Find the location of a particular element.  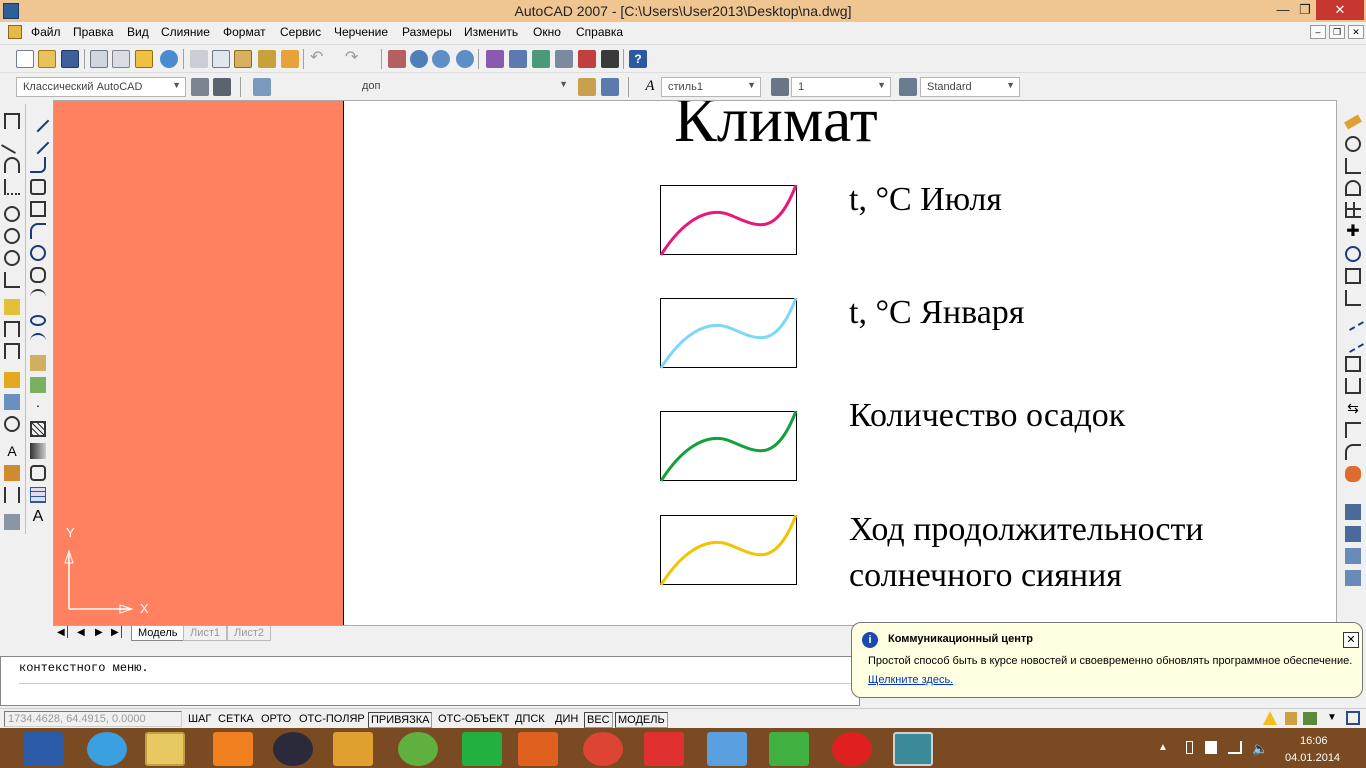

break-at-point-icon is located at coordinates (1353, 364).